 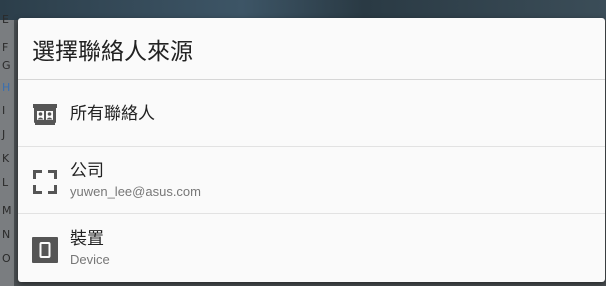 What do you see at coordinates (6, 87) in the screenshot?
I see `index-letter: H` at bounding box center [6, 87].